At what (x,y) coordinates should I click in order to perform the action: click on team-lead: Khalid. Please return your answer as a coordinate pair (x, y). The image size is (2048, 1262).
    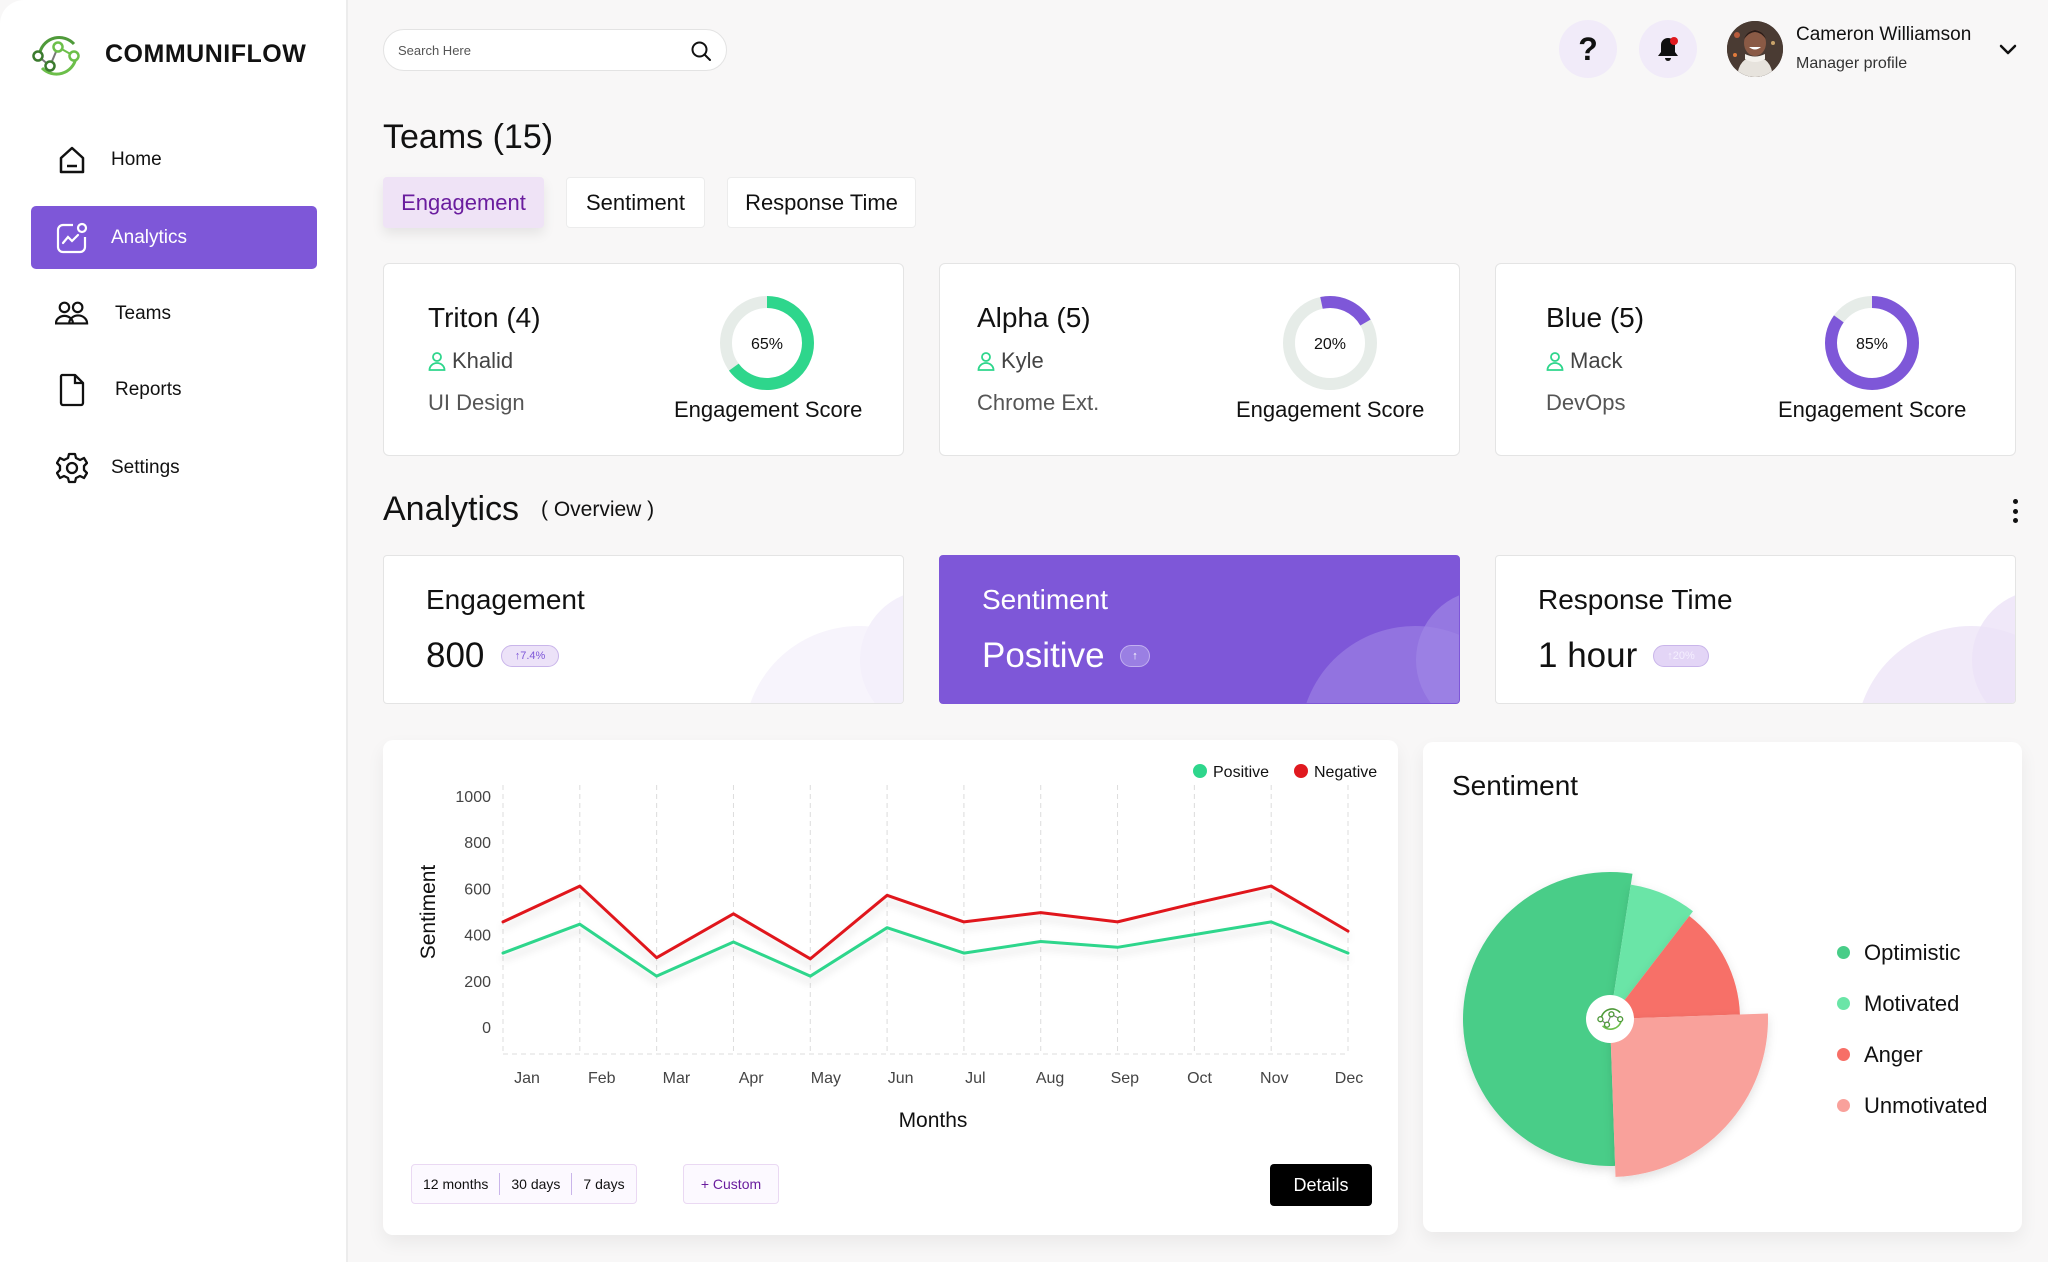
    Looking at the image, I should click on (470, 361).